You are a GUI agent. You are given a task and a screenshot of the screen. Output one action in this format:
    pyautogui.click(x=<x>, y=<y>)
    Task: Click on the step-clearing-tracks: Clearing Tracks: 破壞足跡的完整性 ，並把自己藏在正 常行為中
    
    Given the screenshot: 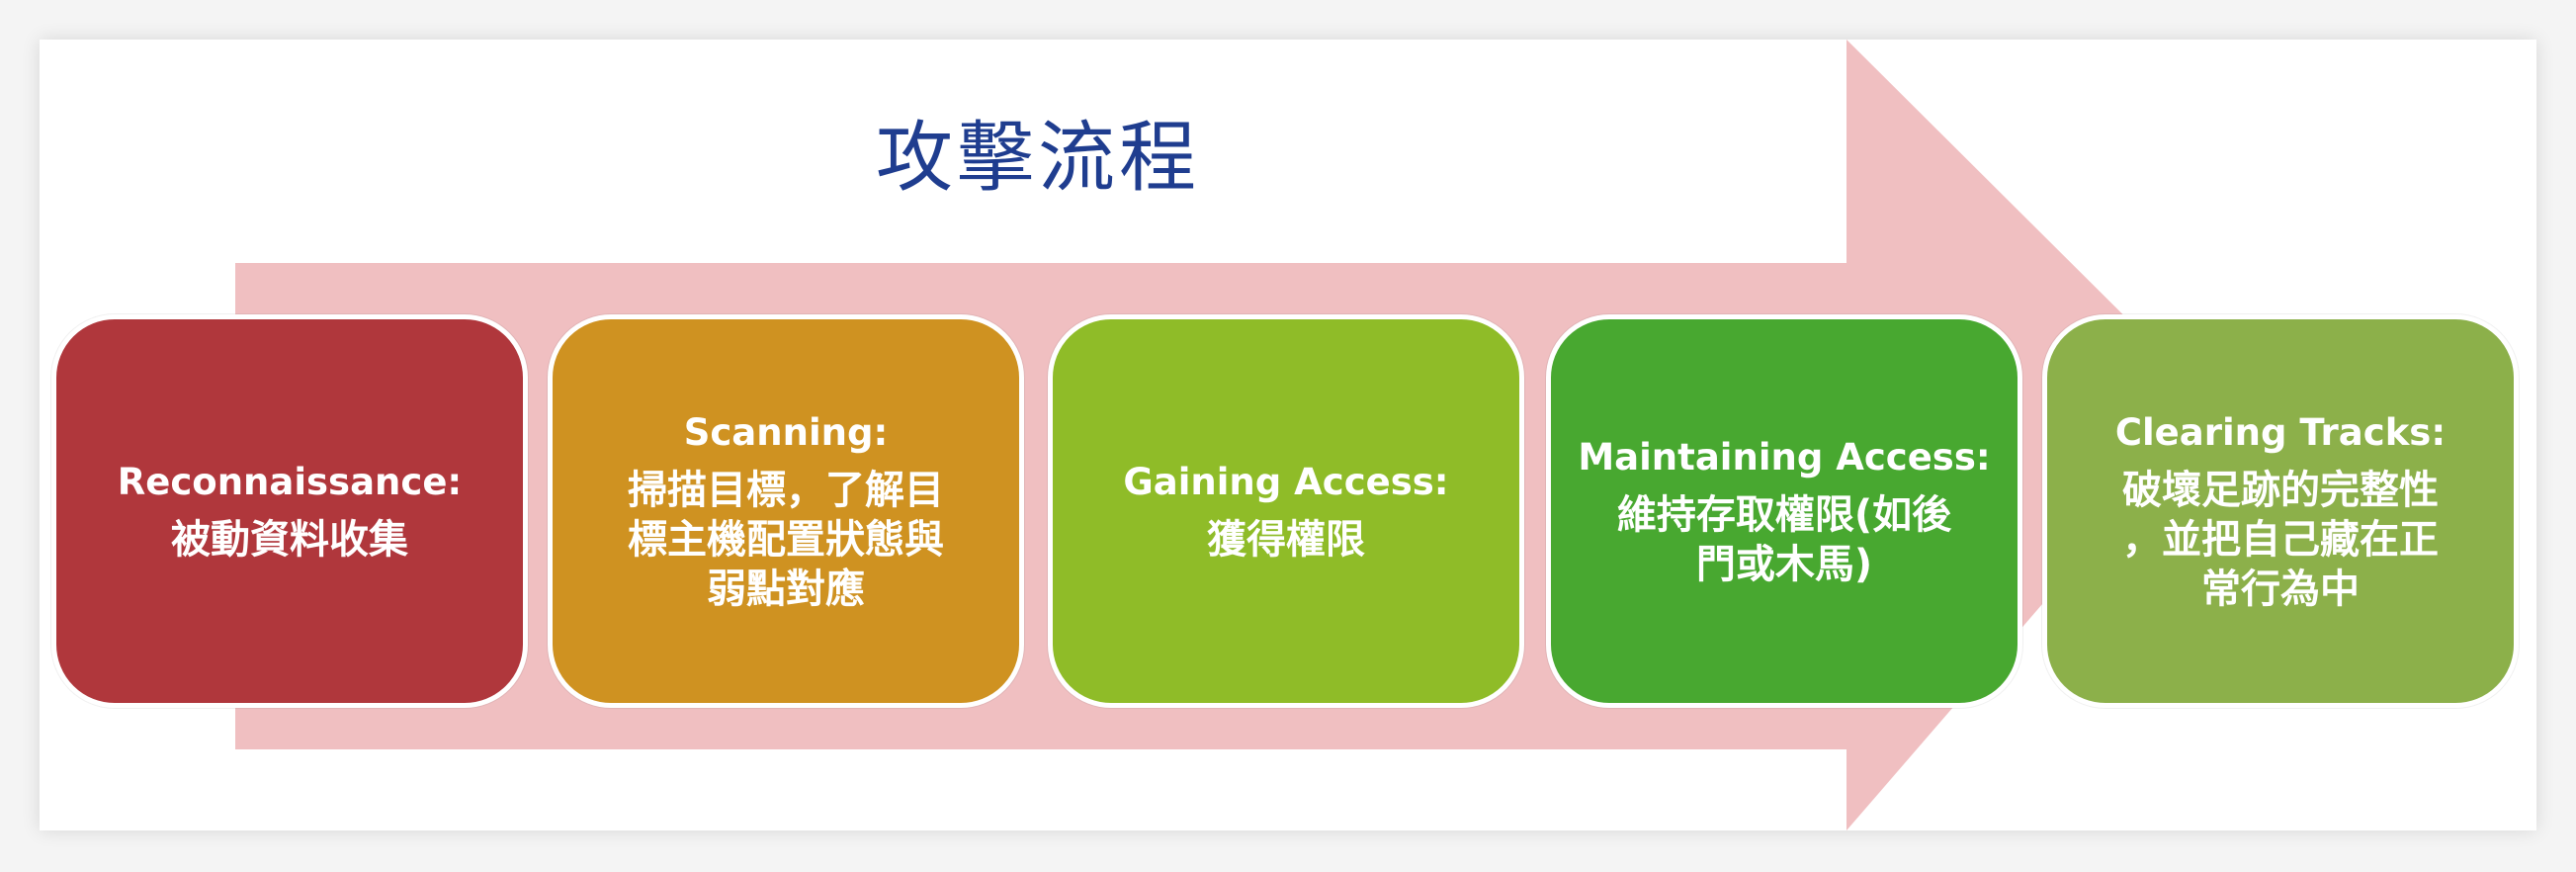 What is the action you would take?
    pyautogui.click(x=2280, y=511)
    